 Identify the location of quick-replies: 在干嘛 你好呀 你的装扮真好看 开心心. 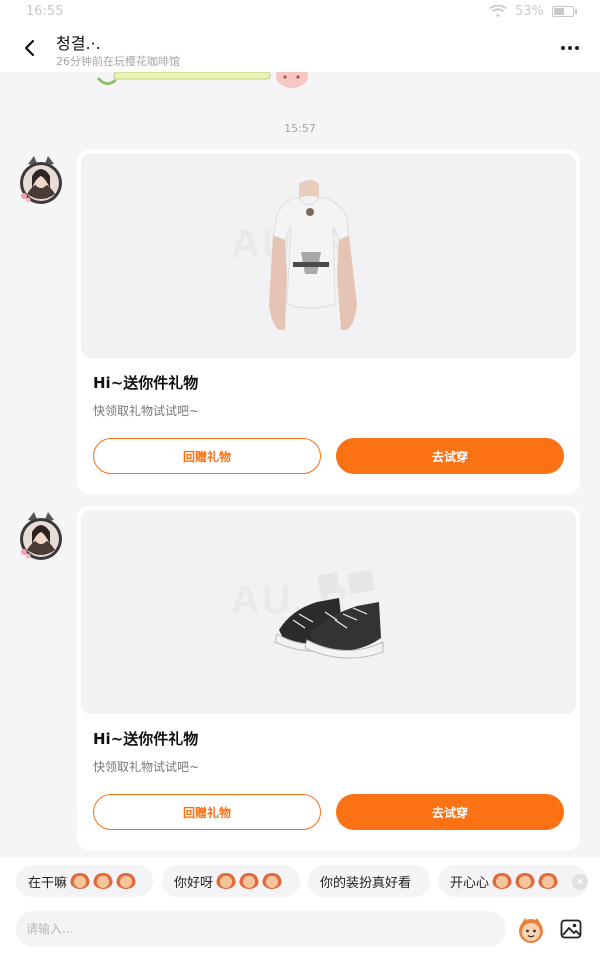
(308, 882).